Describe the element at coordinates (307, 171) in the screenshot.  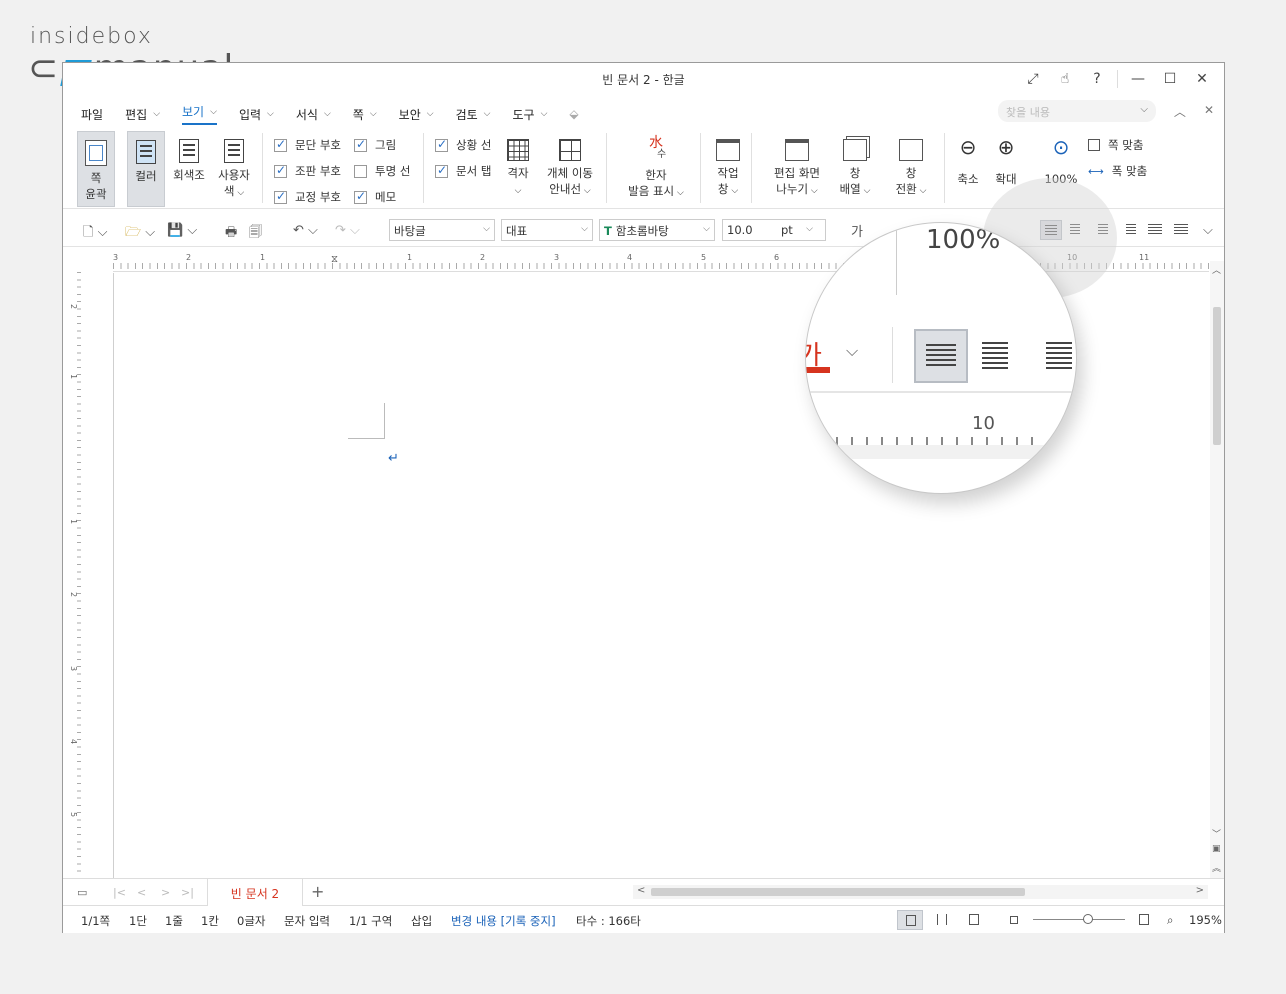
I see `check-control-mark: 조판 부호` at that location.